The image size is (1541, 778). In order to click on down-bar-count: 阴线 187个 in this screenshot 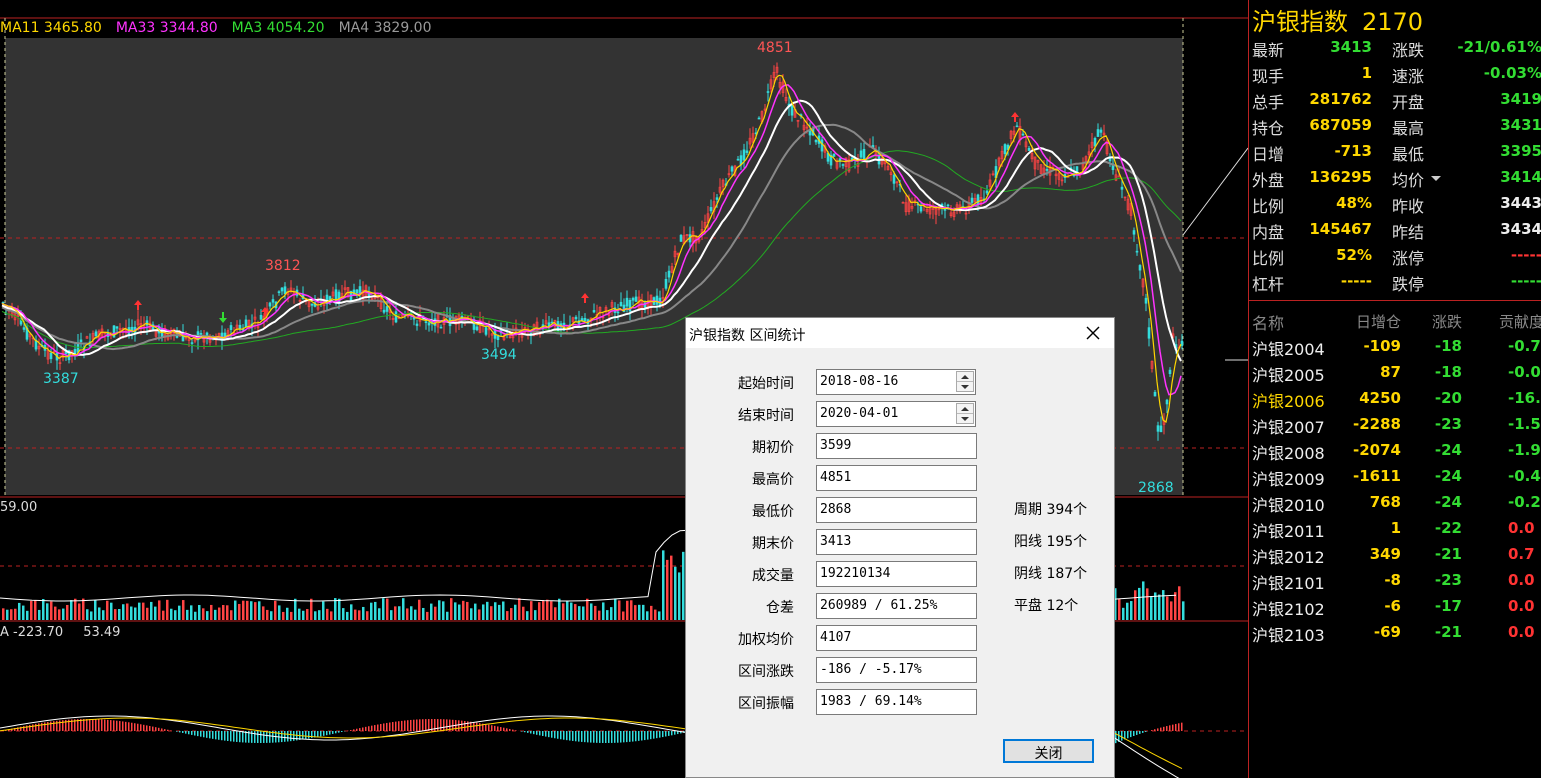, I will do `click(1050, 573)`.